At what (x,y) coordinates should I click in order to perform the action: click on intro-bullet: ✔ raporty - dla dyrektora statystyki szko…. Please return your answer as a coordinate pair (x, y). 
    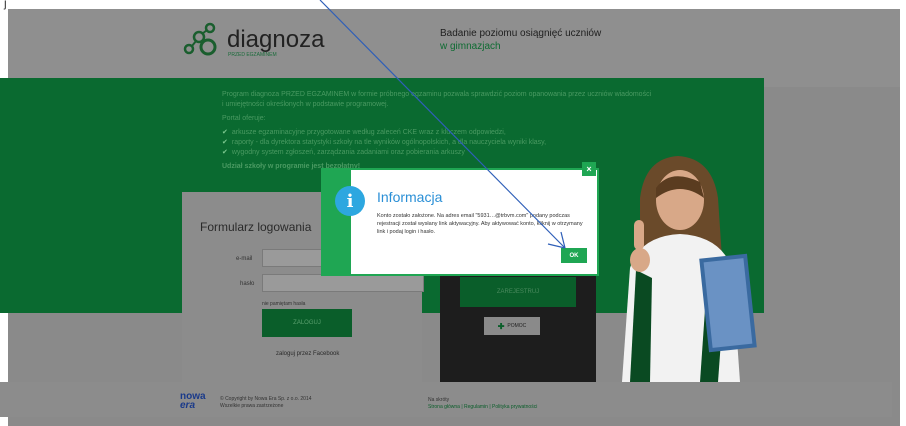
    Looking at the image, I should click on (472, 143).